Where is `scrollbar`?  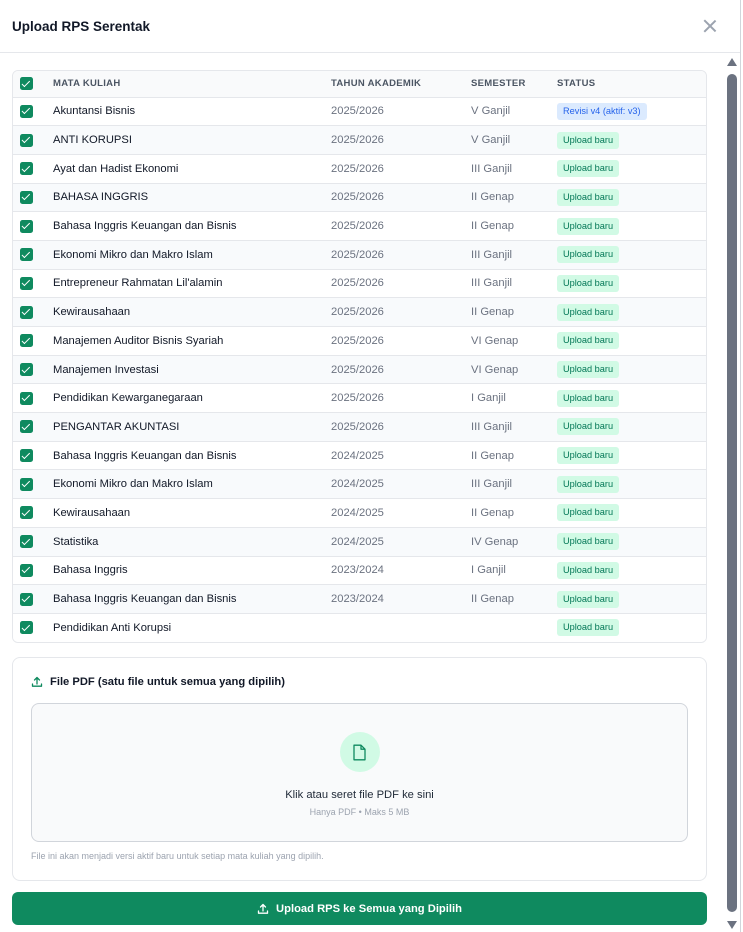 scrollbar is located at coordinates (732, 495).